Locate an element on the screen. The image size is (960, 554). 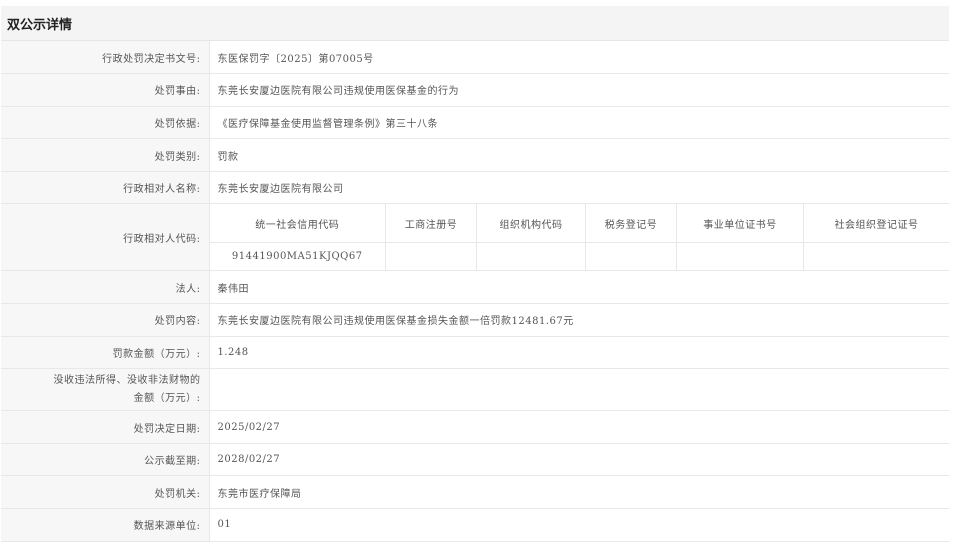
field-label: 处罚决定日期: is located at coordinates (105, 427).